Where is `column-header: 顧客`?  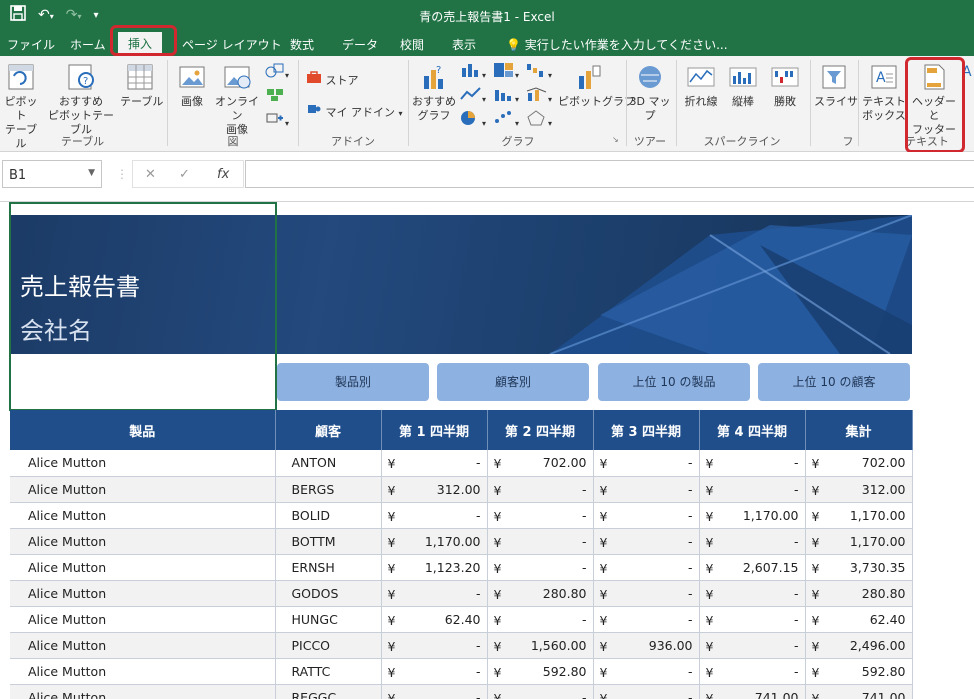
column-header: 顧客 is located at coordinates (328, 430).